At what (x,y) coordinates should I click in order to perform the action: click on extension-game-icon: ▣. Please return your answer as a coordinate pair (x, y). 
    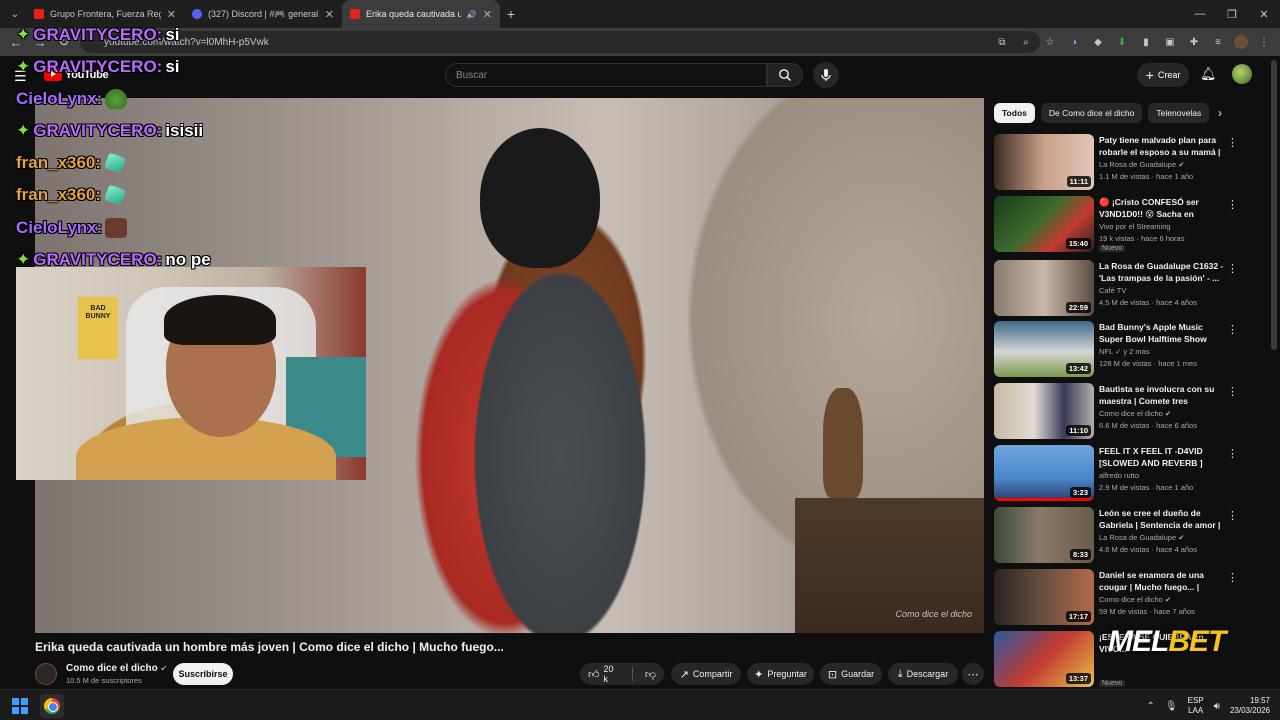
    Looking at the image, I should click on (1170, 42).